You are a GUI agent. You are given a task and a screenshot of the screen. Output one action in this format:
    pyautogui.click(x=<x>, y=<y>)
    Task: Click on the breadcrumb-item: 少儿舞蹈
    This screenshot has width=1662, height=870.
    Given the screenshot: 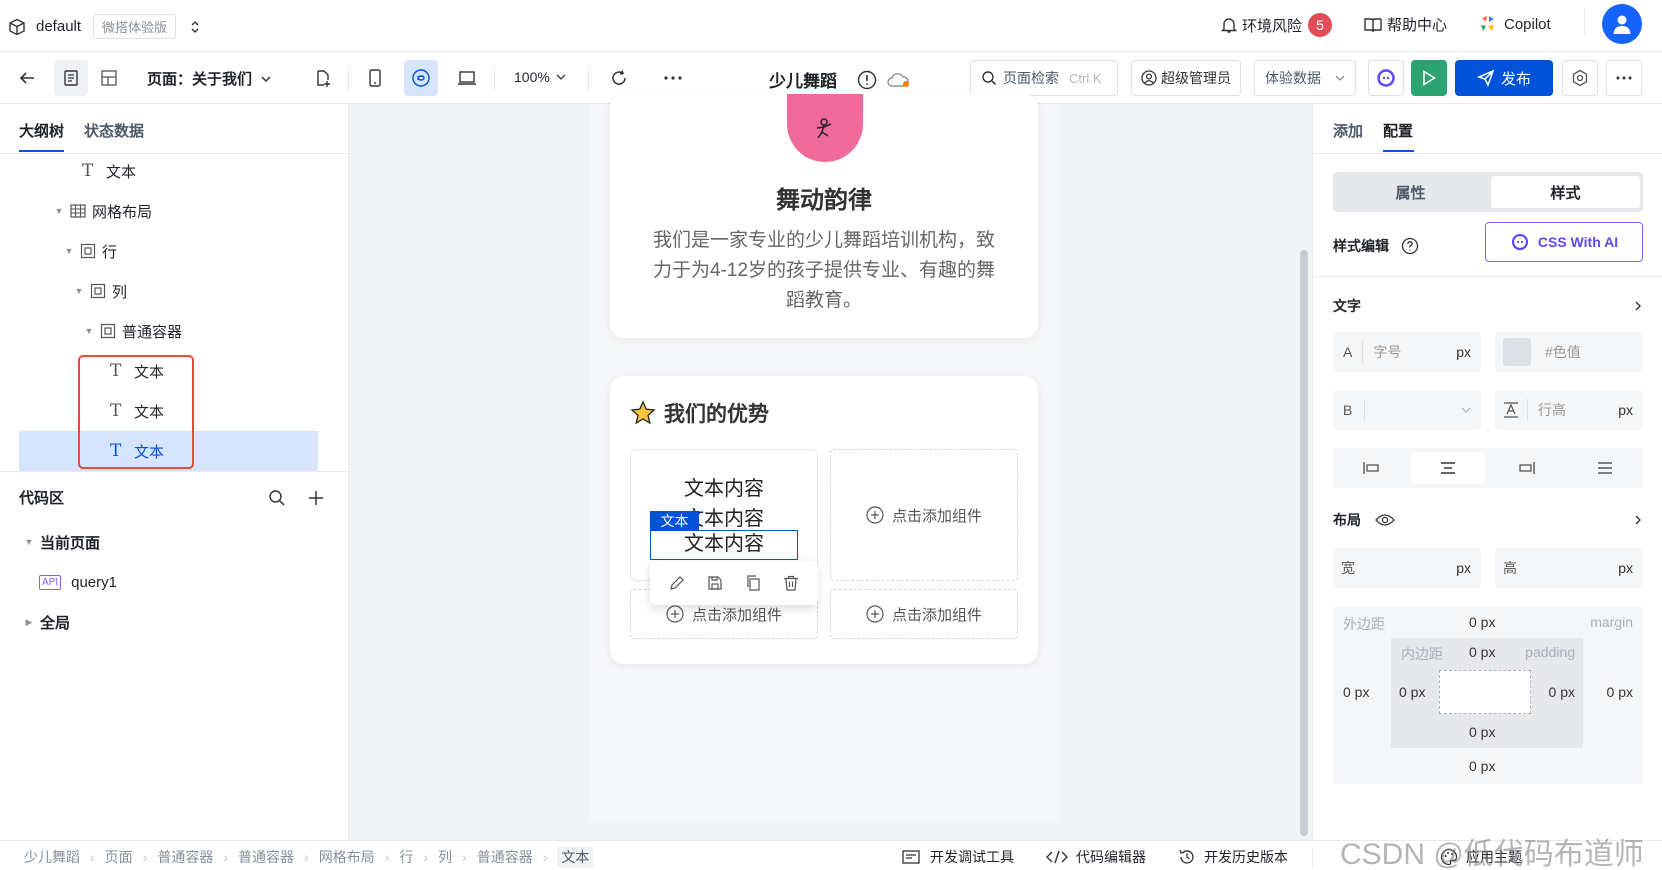 What is the action you would take?
    pyautogui.click(x=52, y=857)
    